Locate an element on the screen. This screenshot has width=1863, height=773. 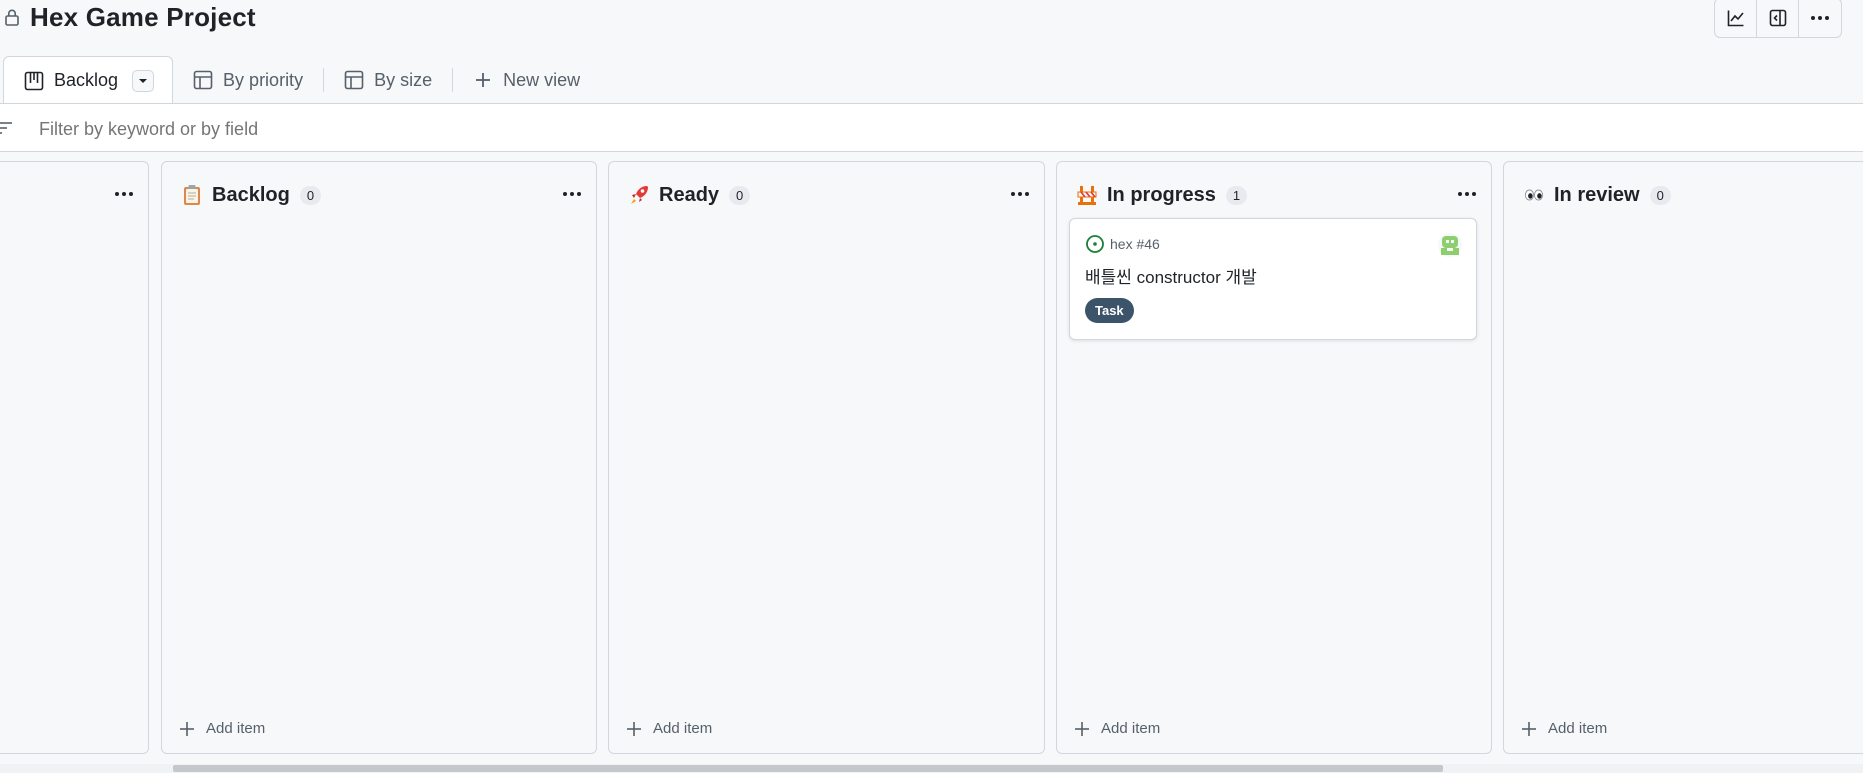
card-title-link: 배틀씬 constructor 개발 is located at coordinates (1171, 275).